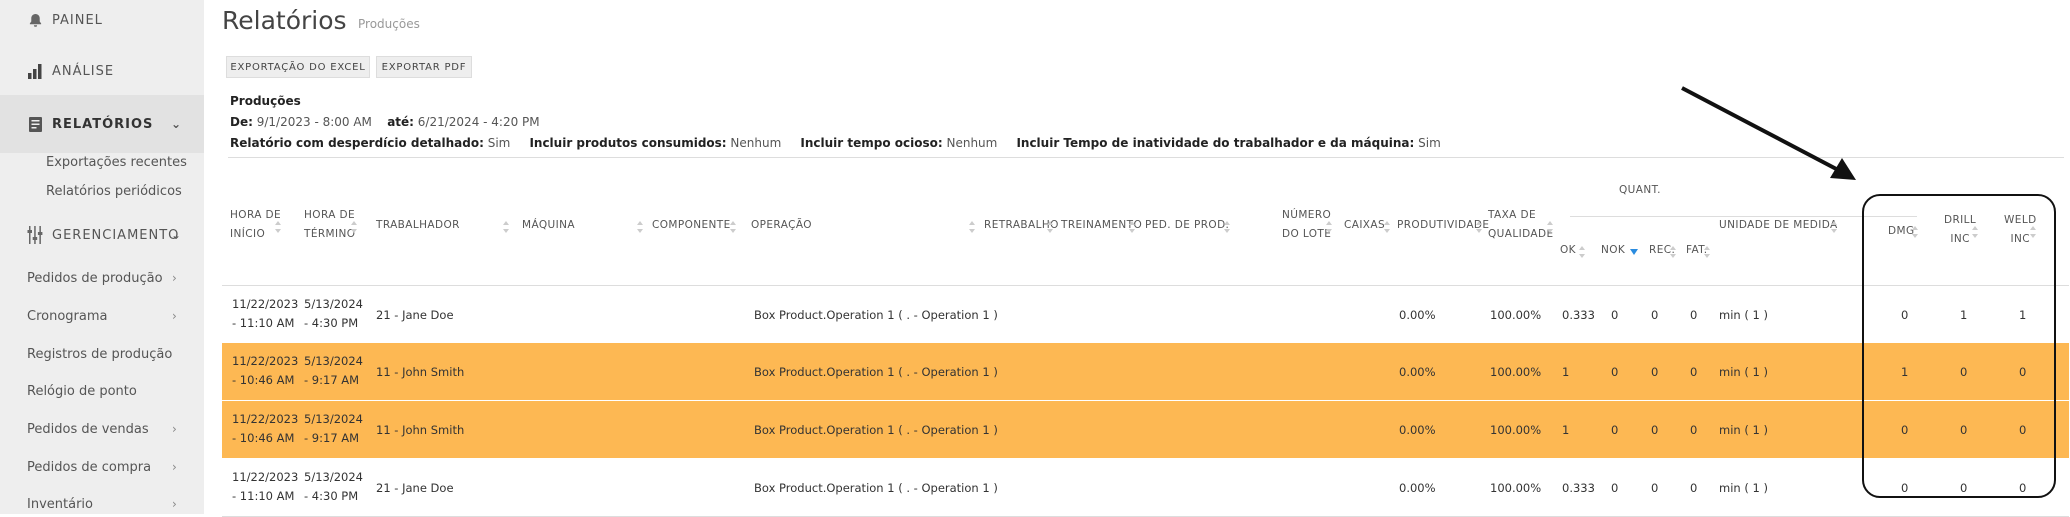  I want to click on sidebar-item-label: GERENCIAMENTO, so click(116, 235).